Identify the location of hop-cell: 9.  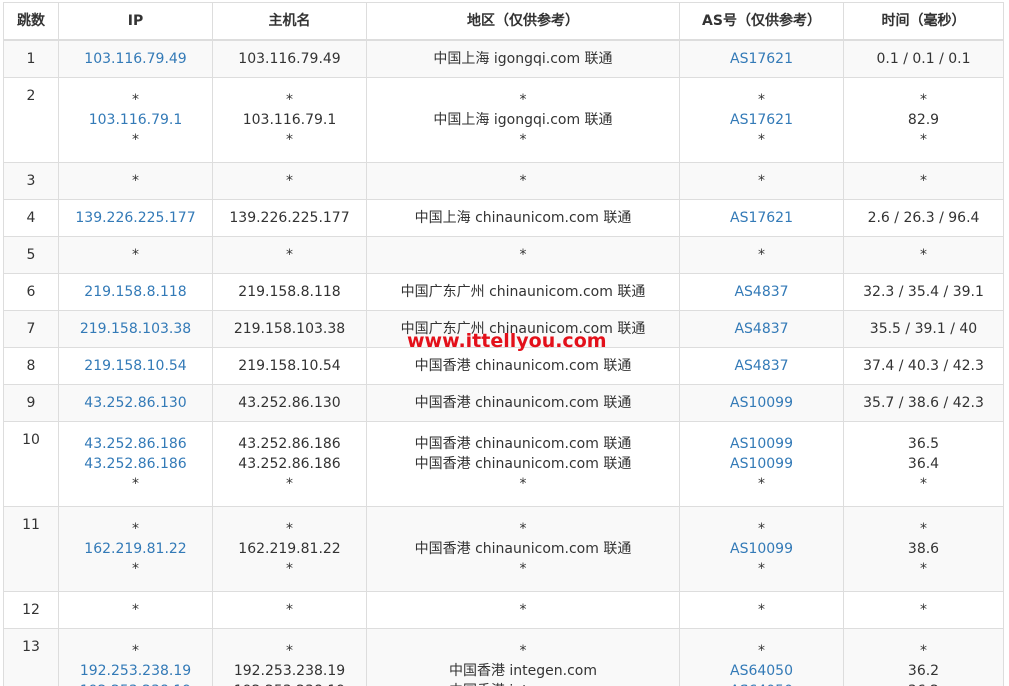
(31, 403).